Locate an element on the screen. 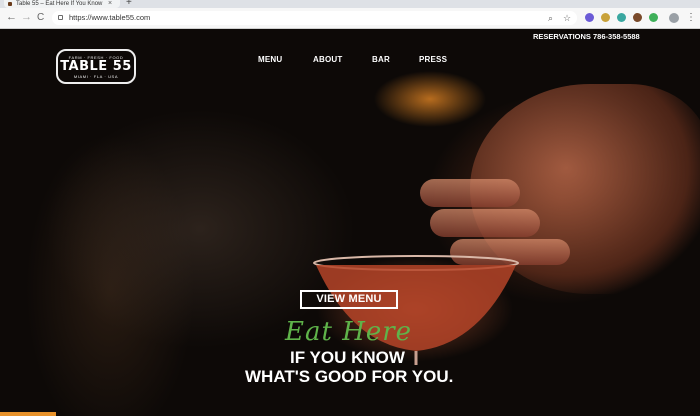 The image size is (700, 416). hero-tagline-line2: WHAT'S GOOD FOR YOU. is located at coordinates (349, 376).